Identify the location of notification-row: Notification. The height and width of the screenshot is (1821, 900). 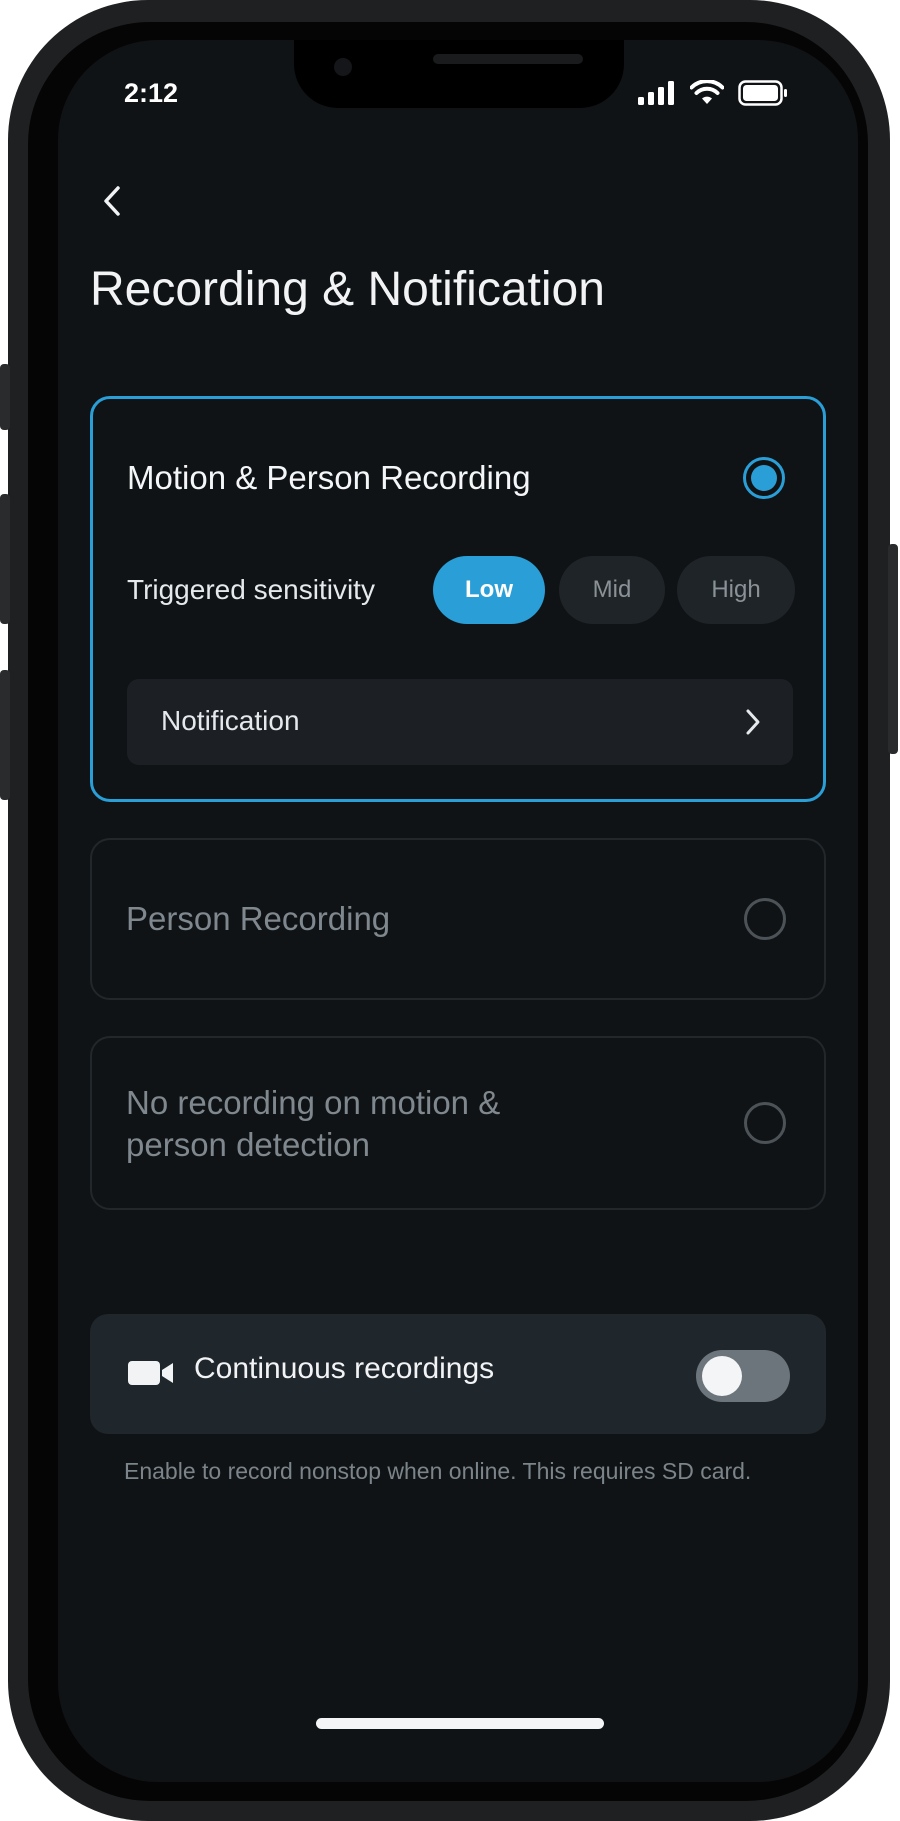
(460, 722).